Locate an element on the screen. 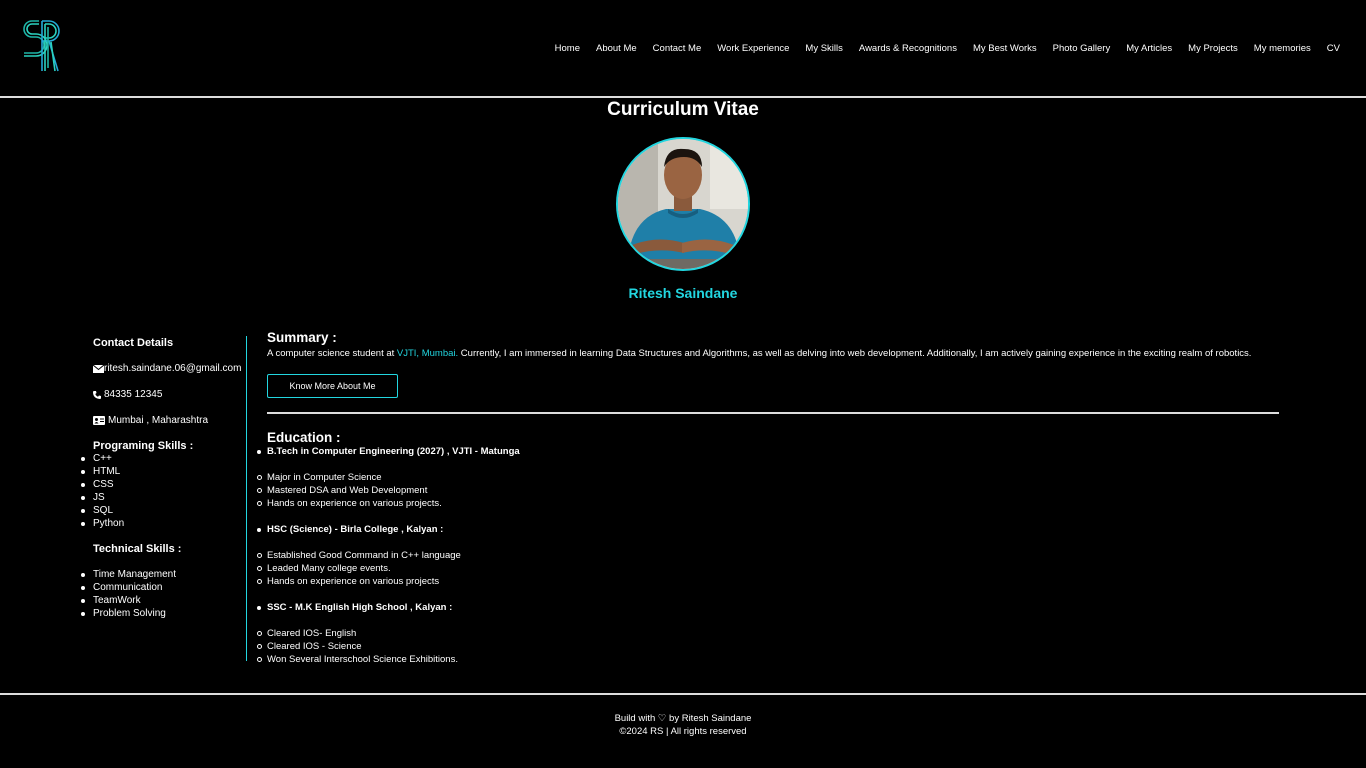 The width and height of the screenshot is (1366, 768). footer-credit: Build with ♡ by Ritesh Saindane is located at coordinates (683, 718).